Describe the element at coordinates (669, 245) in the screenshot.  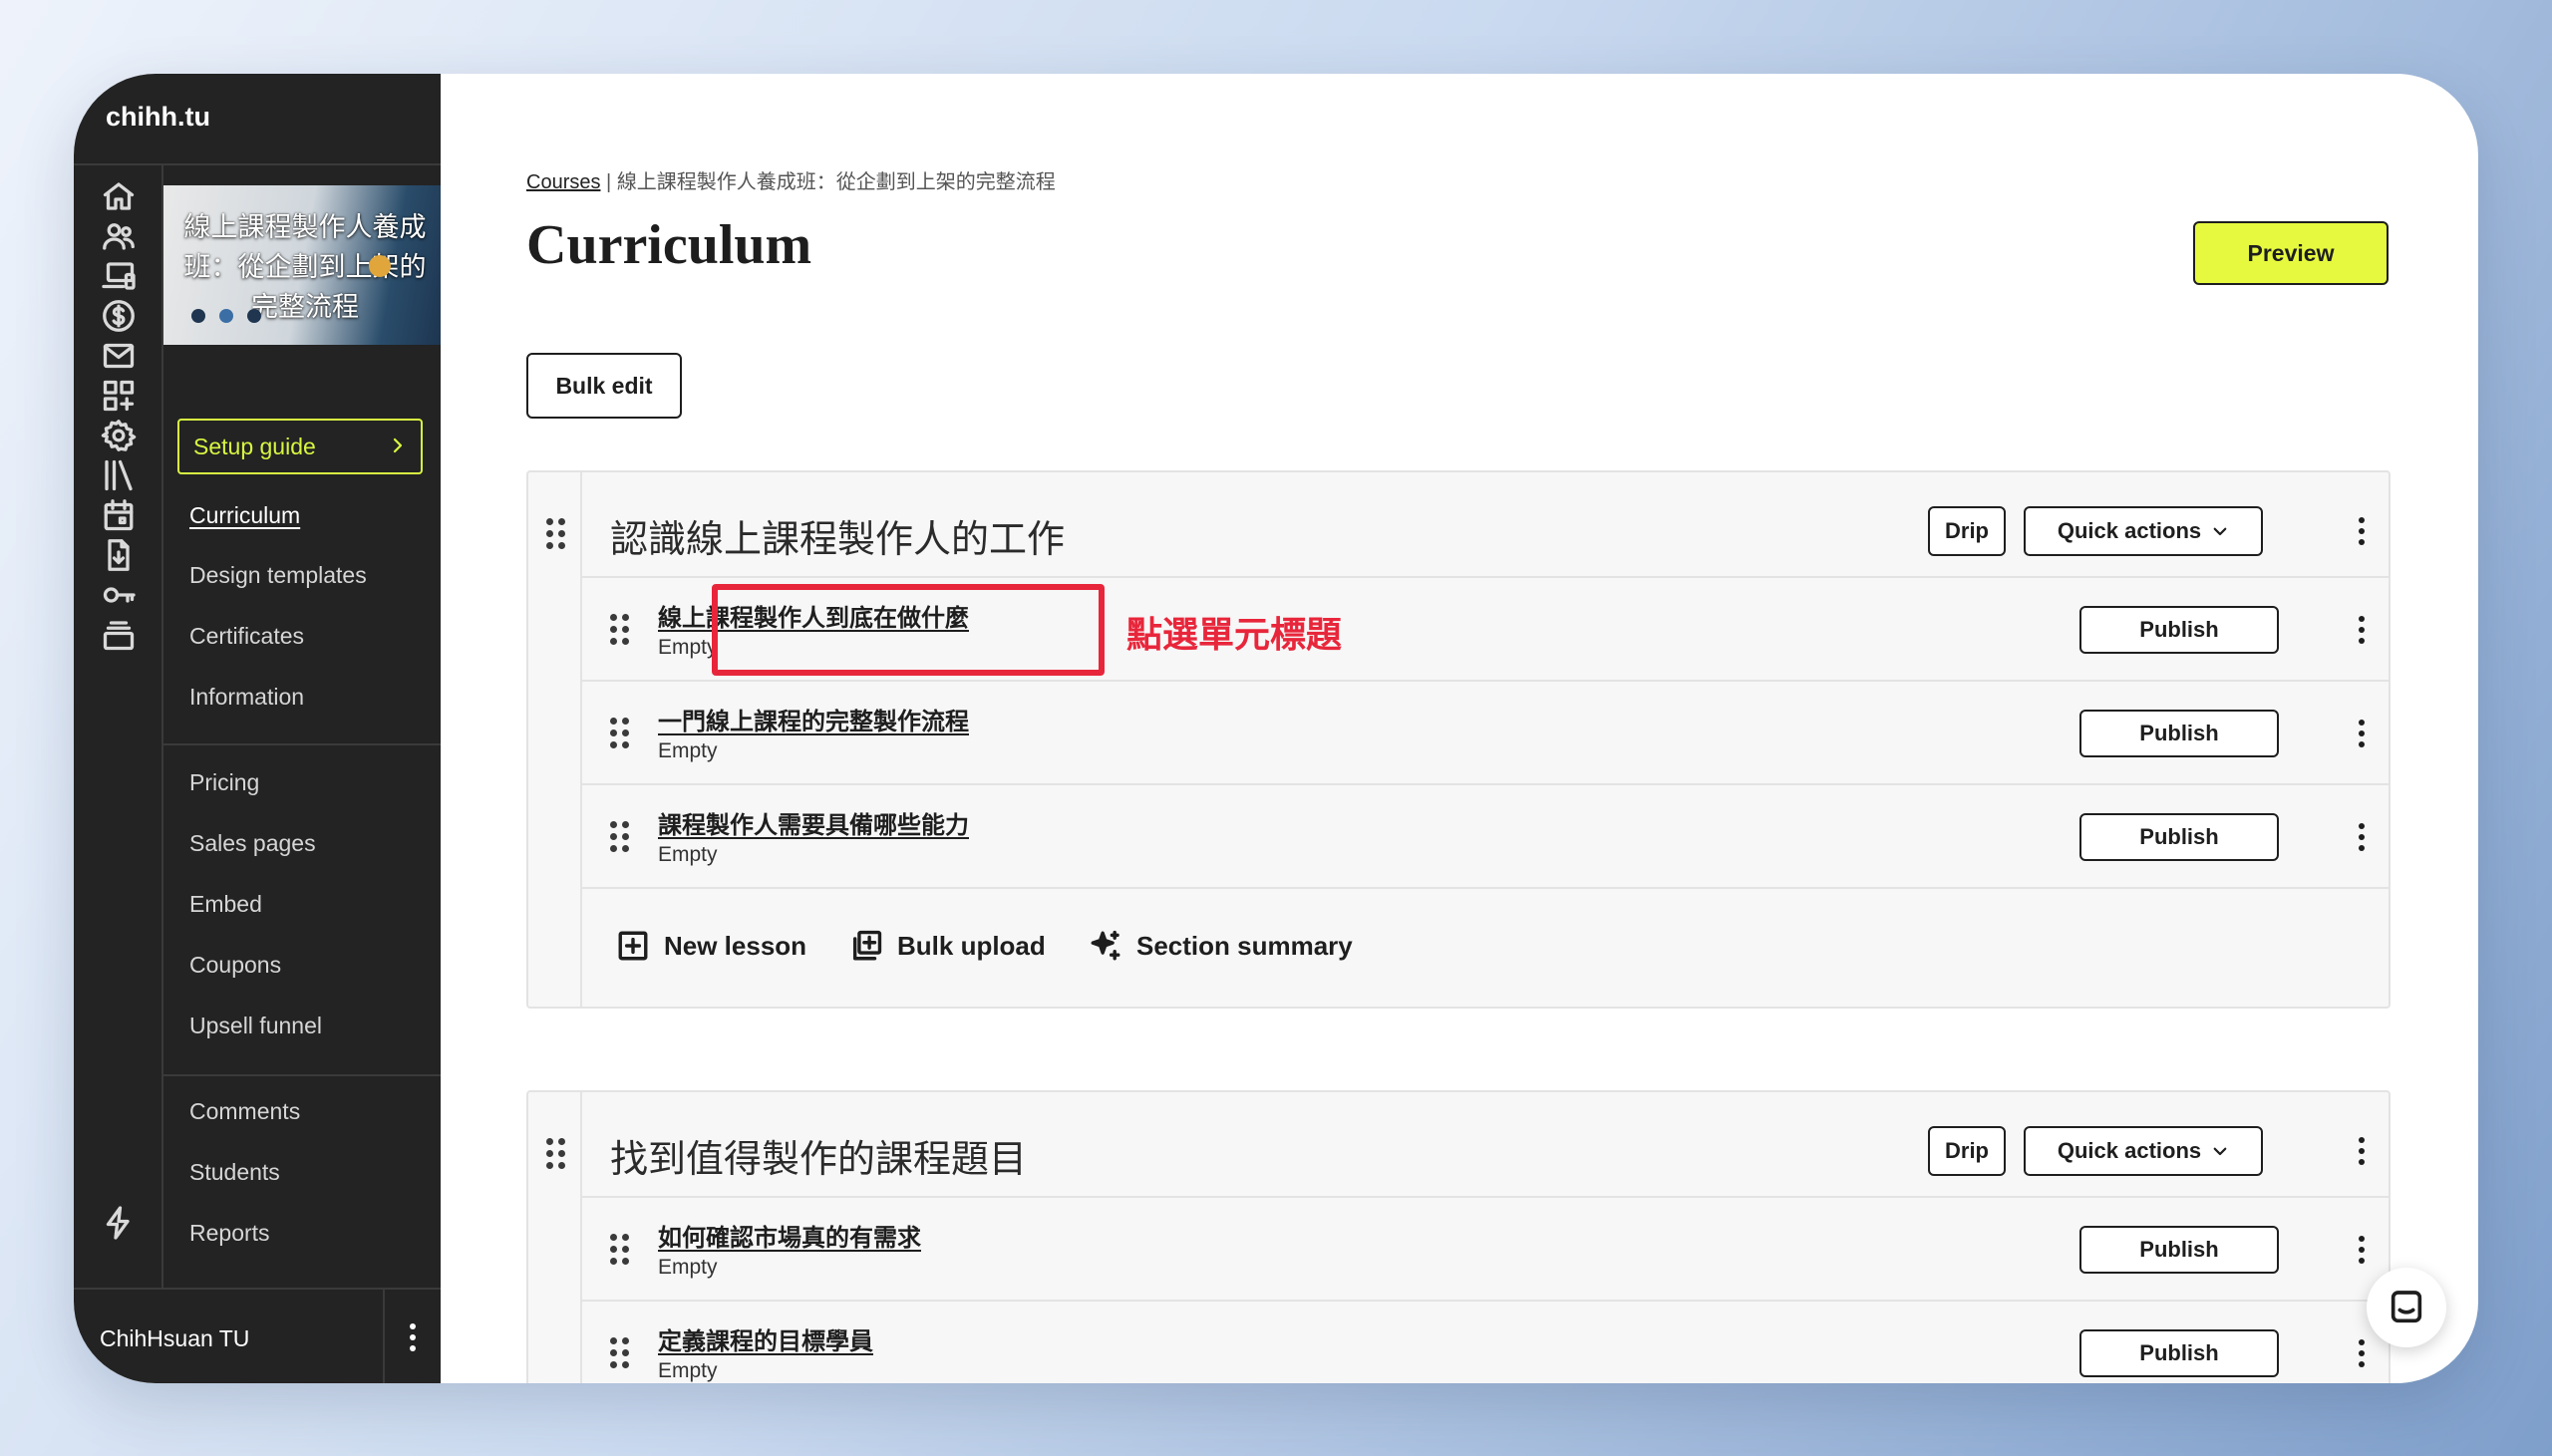
I see `page-title: Curriculum` at that location.